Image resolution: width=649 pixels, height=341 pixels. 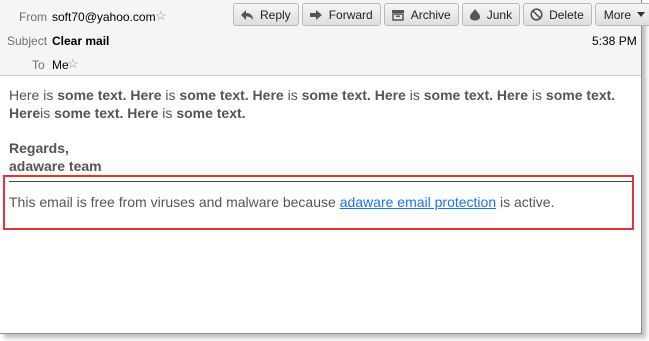 I want to click on signature-regards: Regards,, so click(x=39, y=148).